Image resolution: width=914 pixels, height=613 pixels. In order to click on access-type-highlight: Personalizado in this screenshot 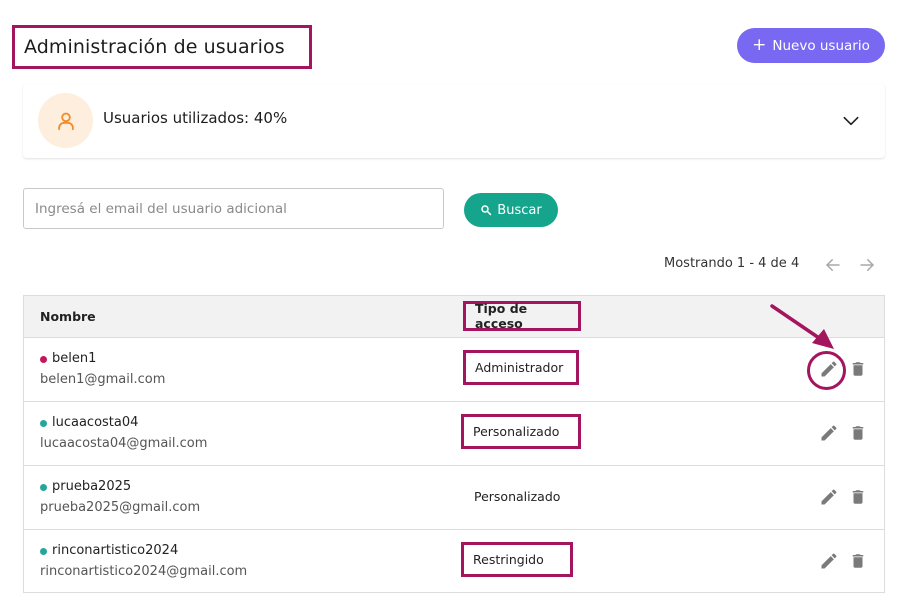, I will do `click(521, 431)`.